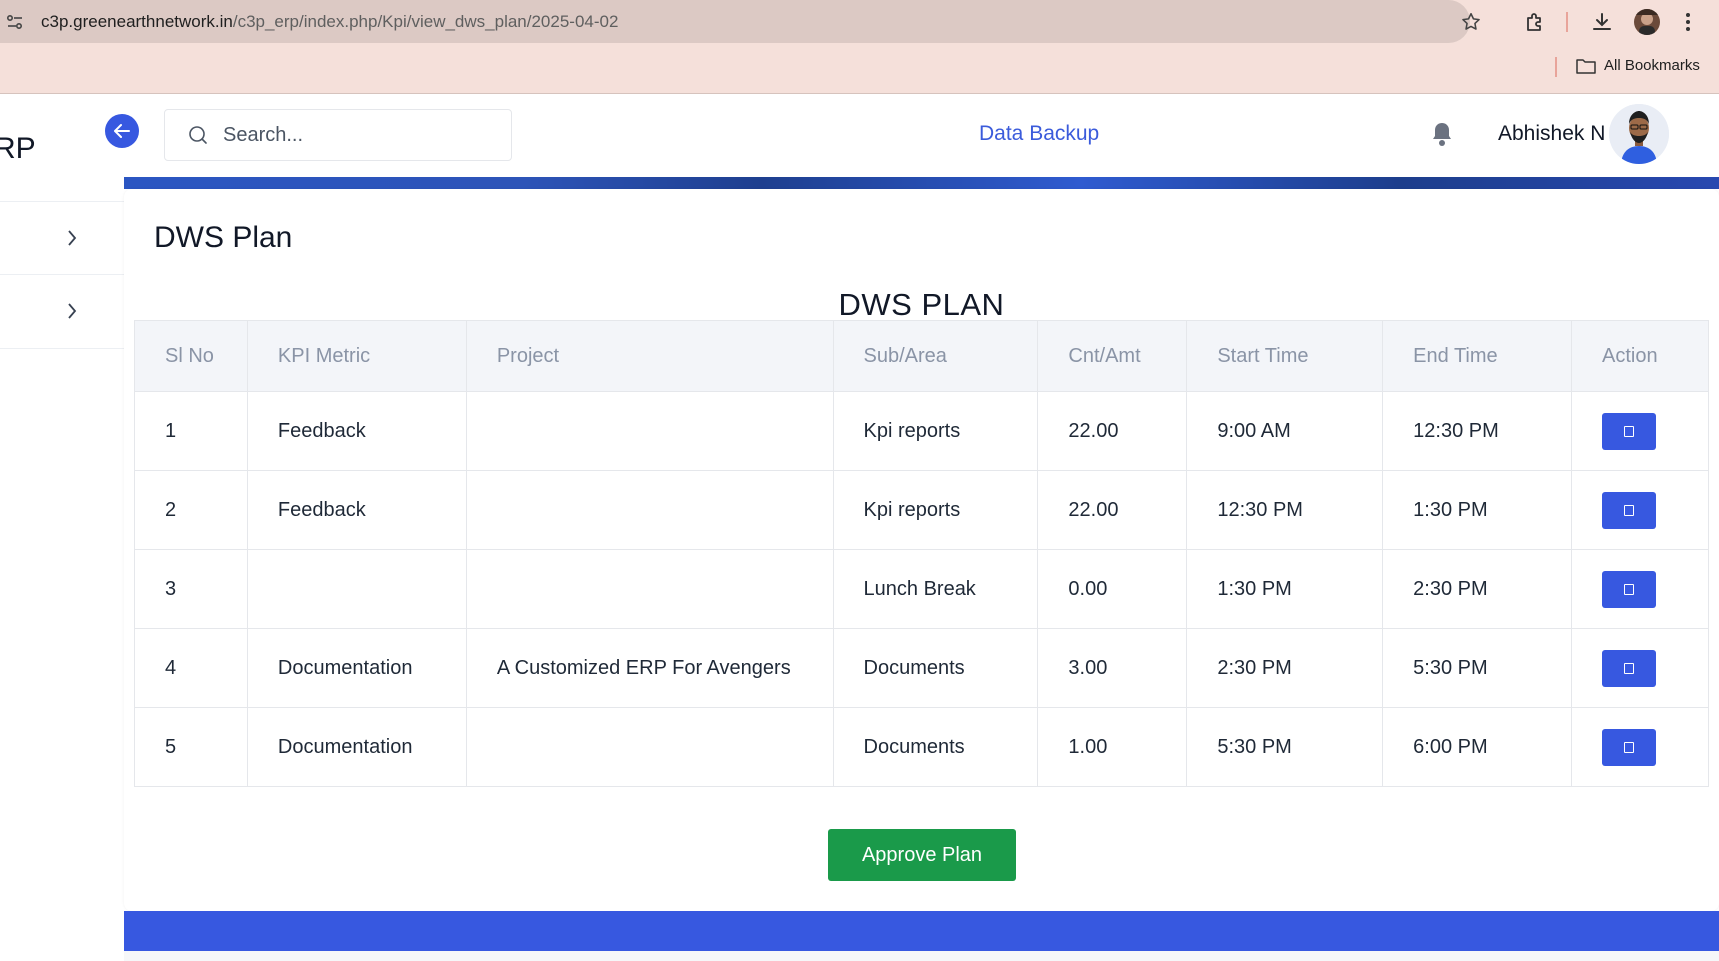 Image resolution: width=1719 pixels, height=961 pixels. Describe the element at coordinates (922, 855) in the screenshot. I see `approve-plan-button: Approve Plan` at that location.